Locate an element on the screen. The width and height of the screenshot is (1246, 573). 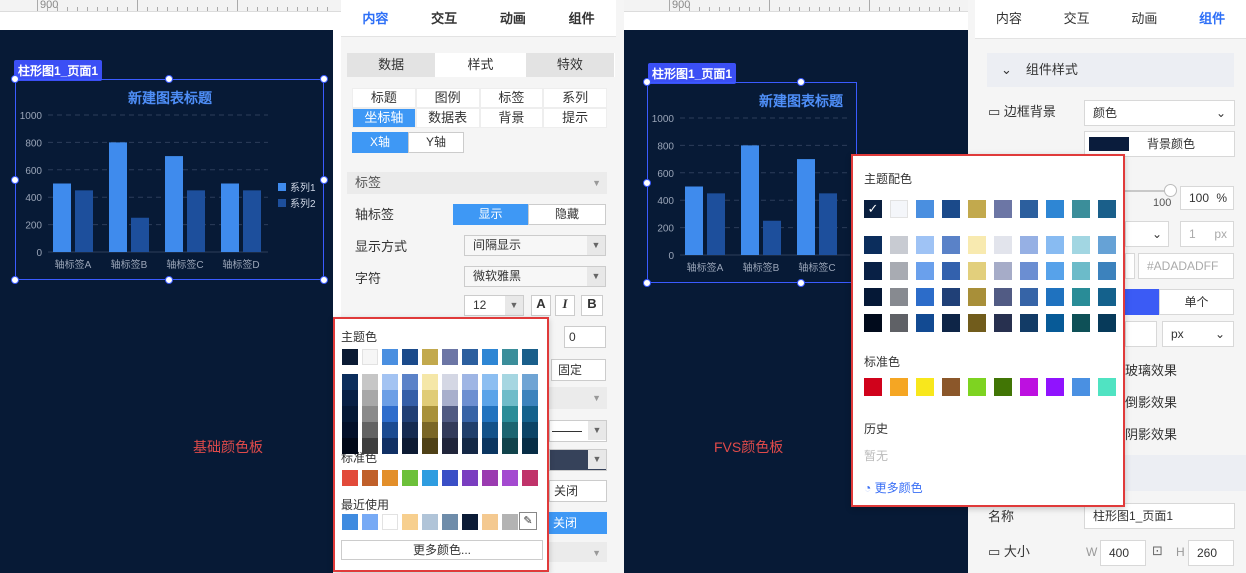
width-input: 400 is located at coordinates (1123, 553).